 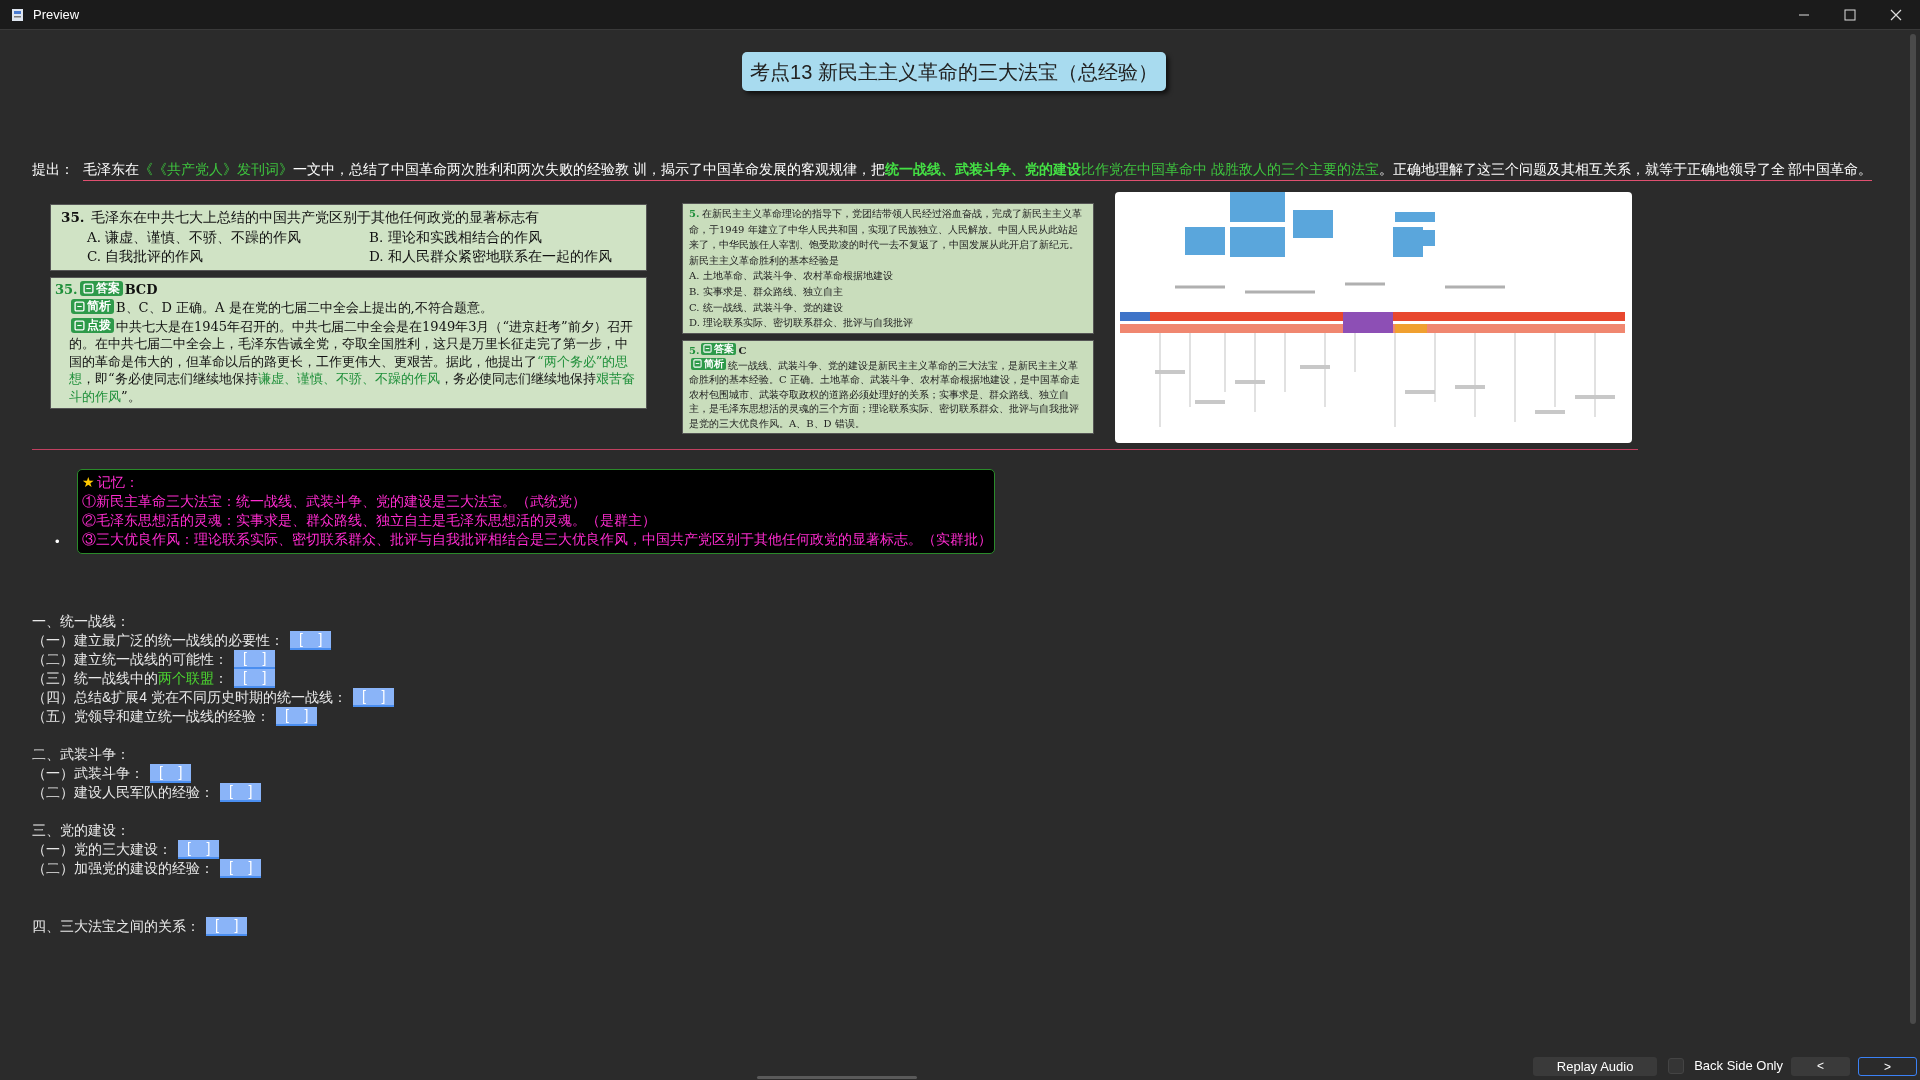 What do you see at coordinates (81, 830) in the screenshot?
I see `section-heading: 三、党的建设：` at bounding box center [81, 830].